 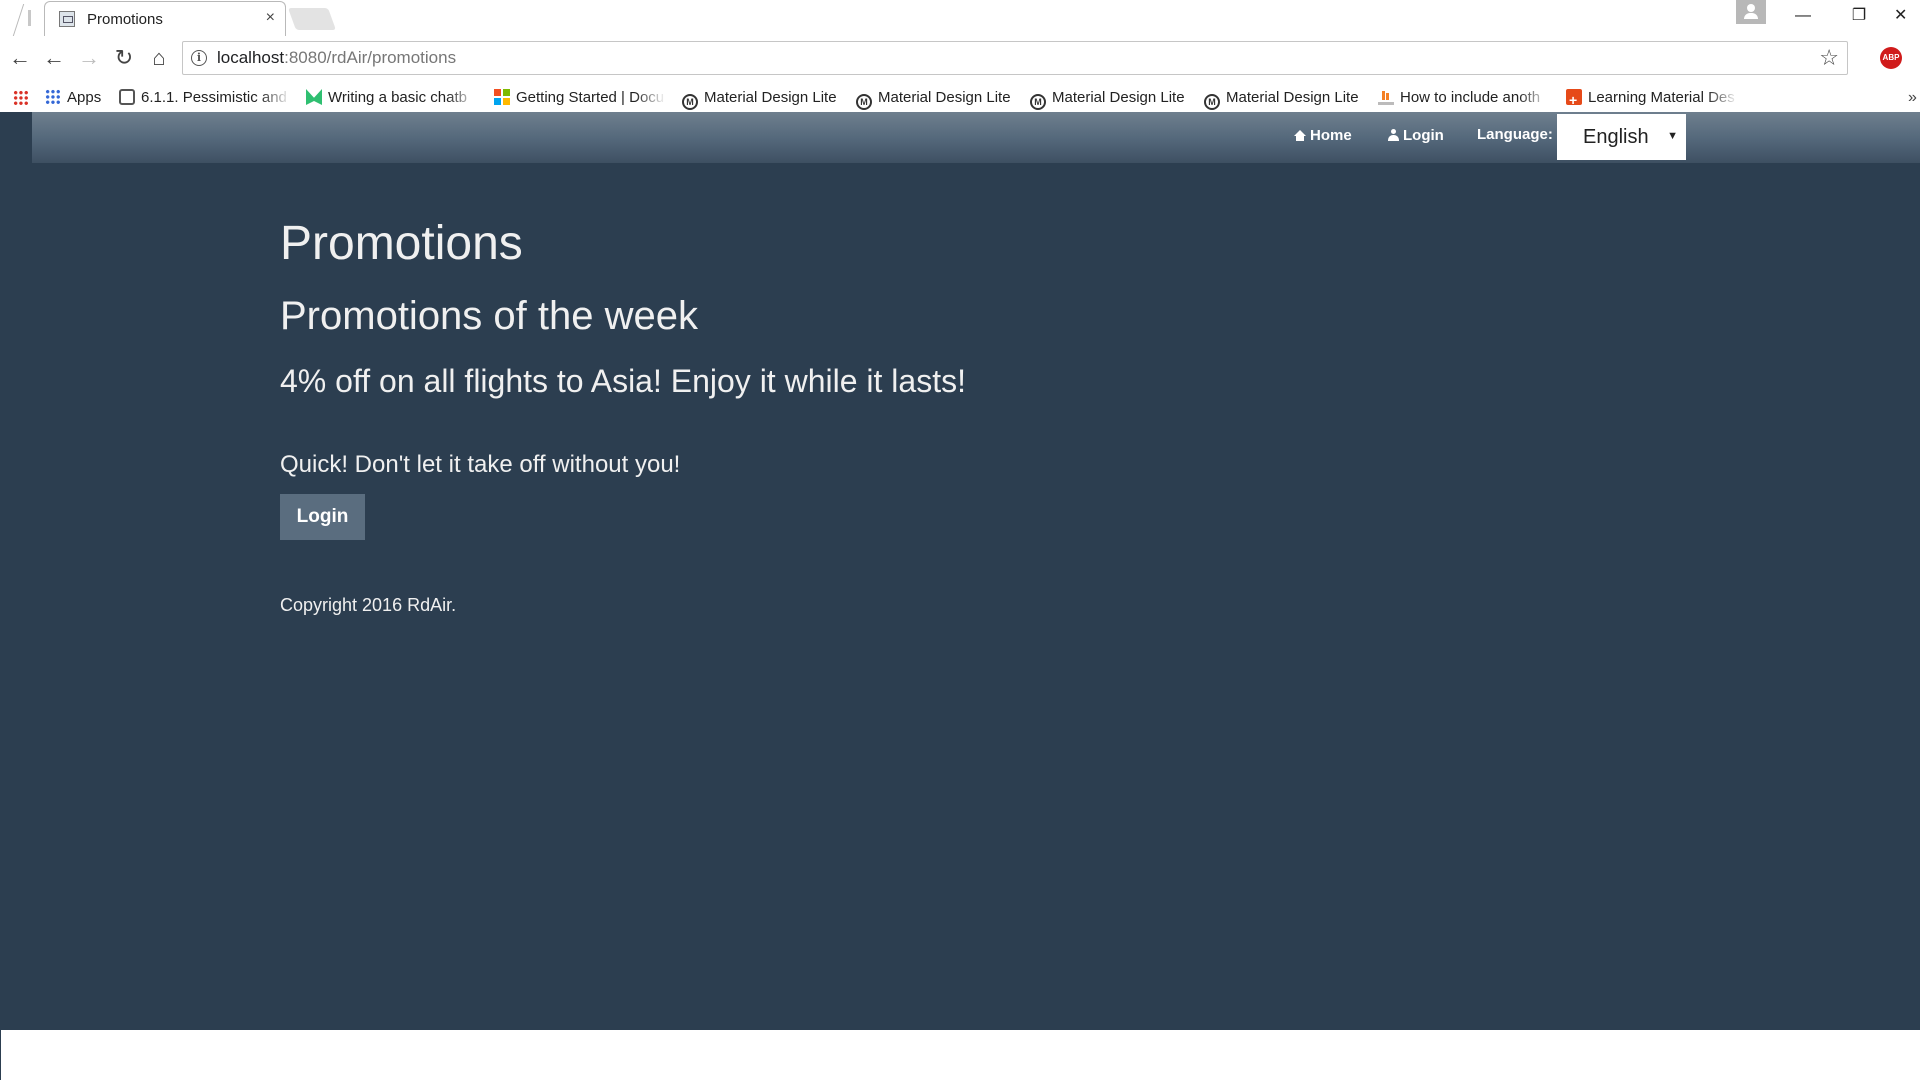 What do you see at coordinates (1906, 16) in the screenshot?
I see `window-close-button: ✕` at bounding box center [1906, 16].